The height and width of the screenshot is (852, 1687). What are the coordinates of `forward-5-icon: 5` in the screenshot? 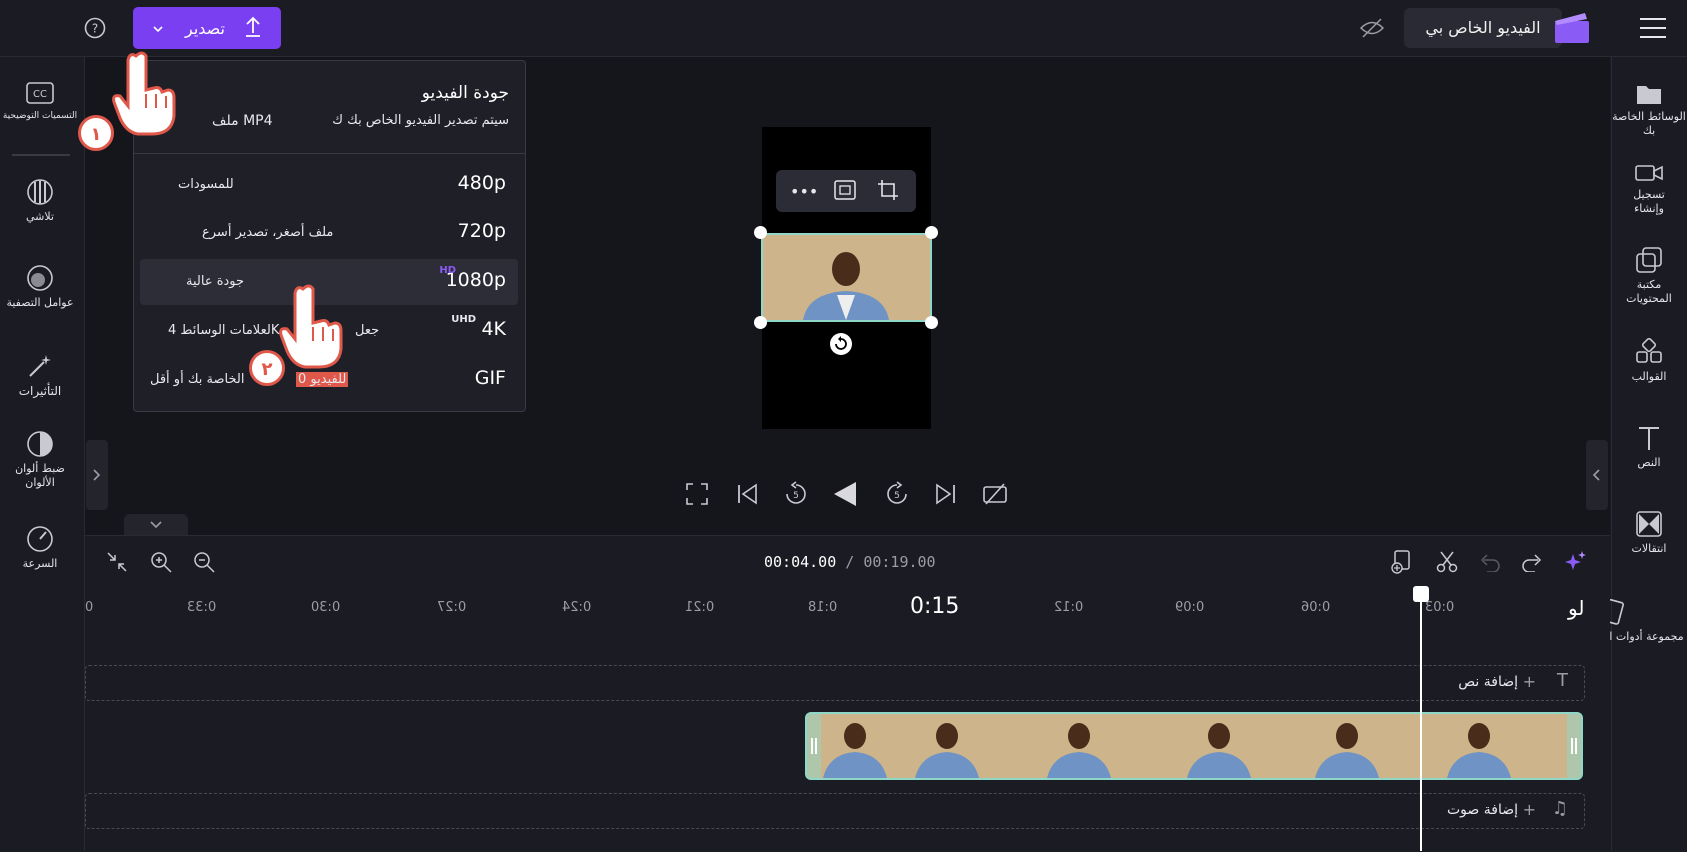 It's located at (897, 496).